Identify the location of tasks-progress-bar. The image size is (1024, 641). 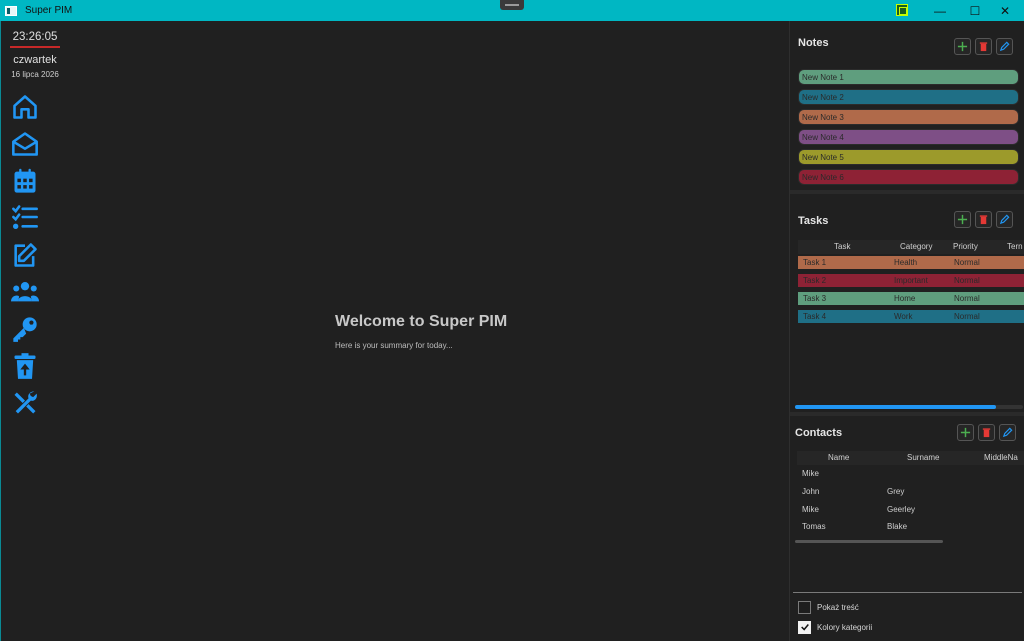
(909, 407).